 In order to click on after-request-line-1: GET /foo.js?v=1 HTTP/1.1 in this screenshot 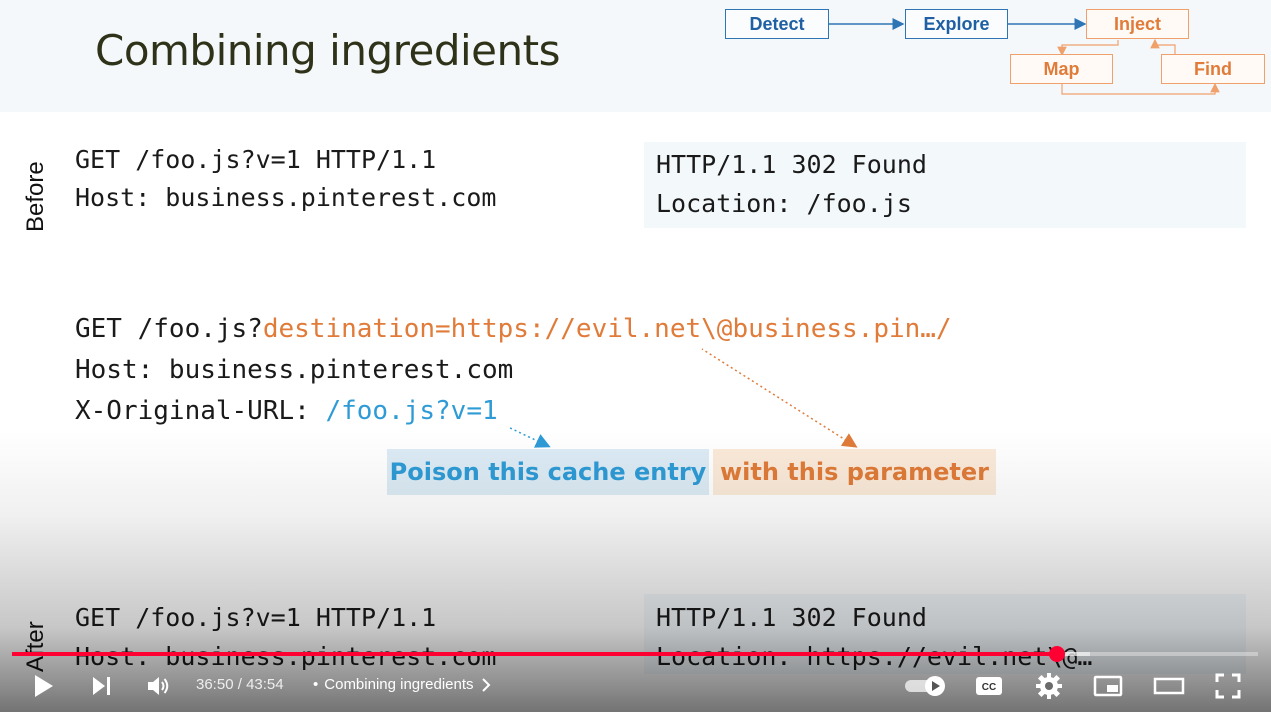, I will do `click(256, 617)`.